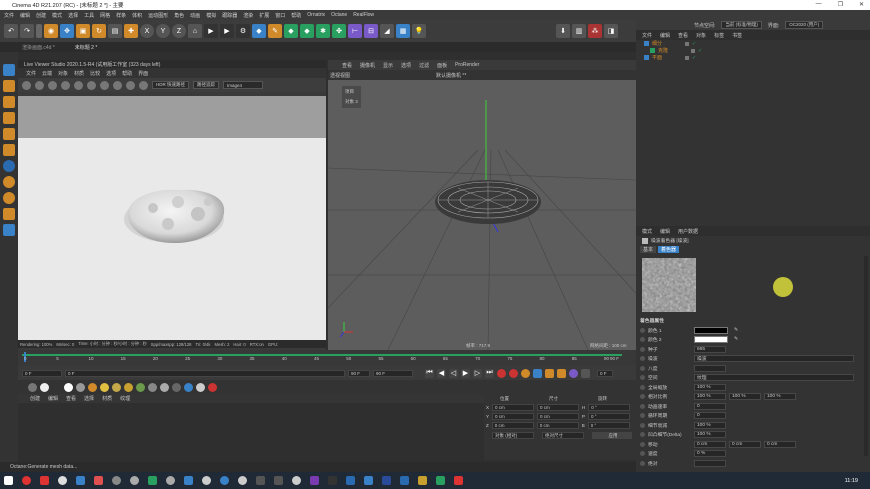 Image resolution: width=870 pixels, height=489 pixels. Describe the element at coordinates (477, 373) in the screenshot. I see `next-frame-icon: ▷` at that location.